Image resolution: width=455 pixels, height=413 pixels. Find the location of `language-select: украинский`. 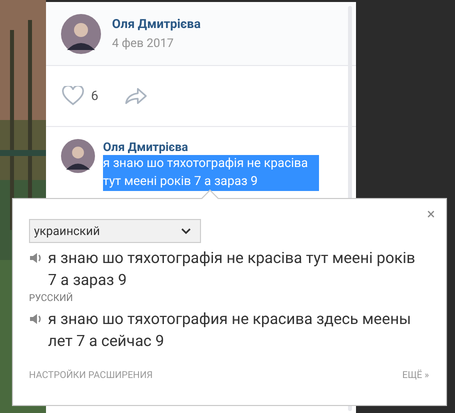

language-select: украинский is located at coordinates (115, 231).